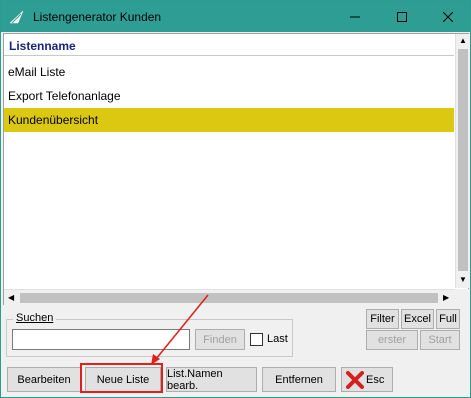 The height and width of the screenshot is (398, 471). I want to click on horizontal-scroll-thumb, so click(229, 298).